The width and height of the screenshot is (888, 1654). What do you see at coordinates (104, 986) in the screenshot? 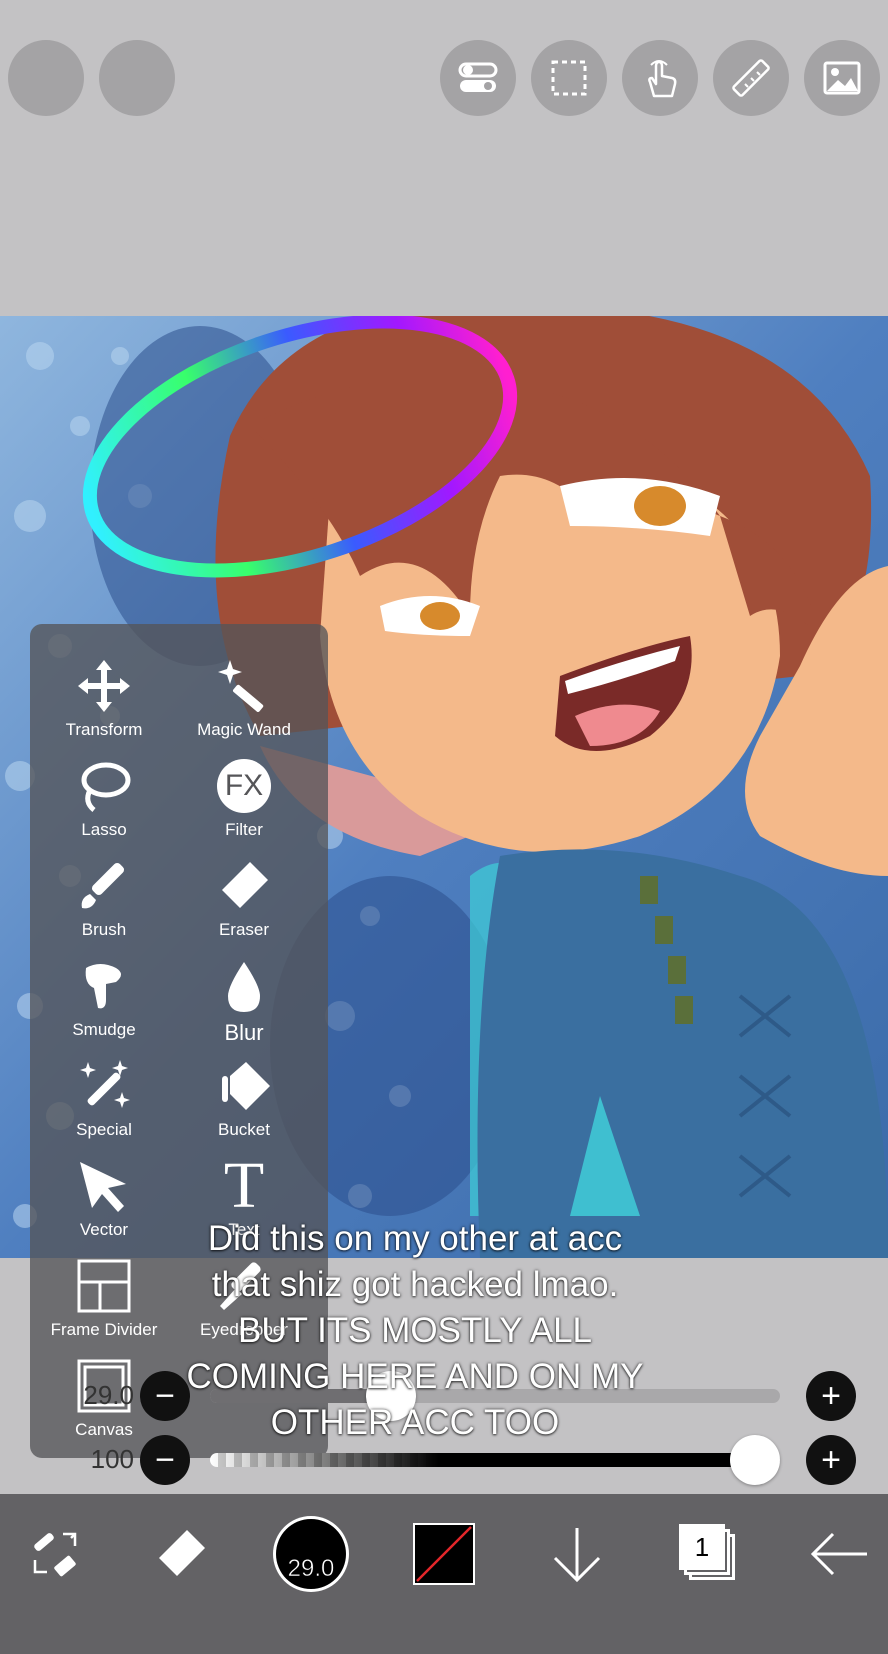
I see `smudge-icon` at bounding box center [104, 986].